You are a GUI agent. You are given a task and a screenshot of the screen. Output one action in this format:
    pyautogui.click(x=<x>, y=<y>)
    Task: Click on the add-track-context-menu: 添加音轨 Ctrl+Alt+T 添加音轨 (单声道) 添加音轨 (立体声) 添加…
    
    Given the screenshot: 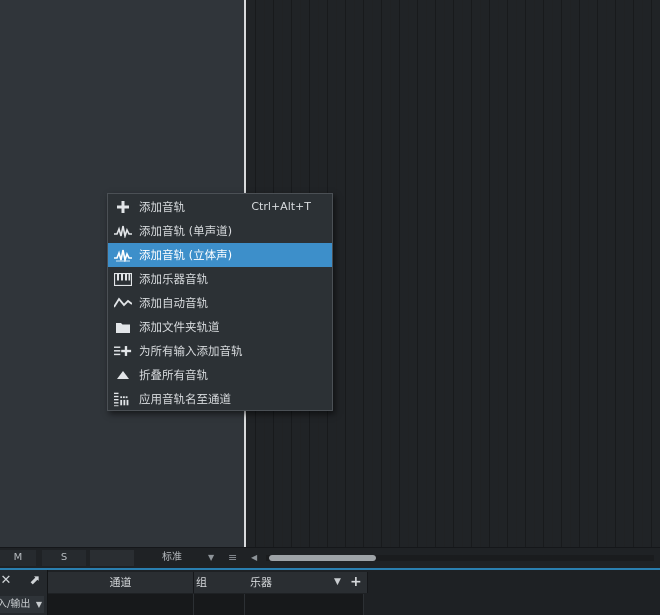 What is the action you would take?
    pyautogui.click(x=220, y=302)
    